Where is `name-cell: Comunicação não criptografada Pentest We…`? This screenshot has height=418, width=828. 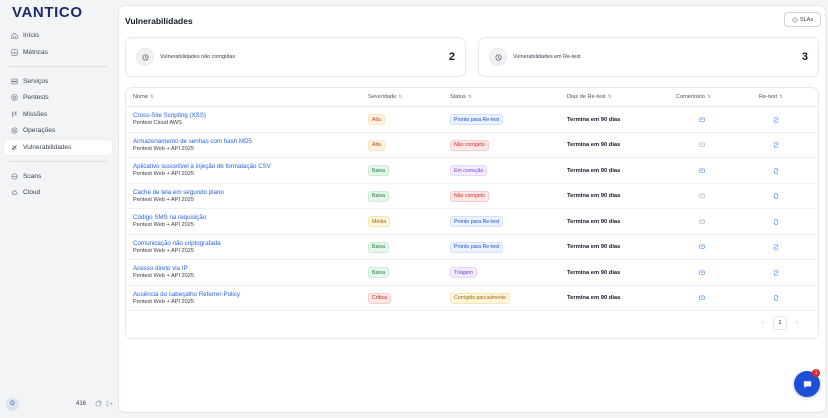
name-cell: Comunicação não criptografada Pentest We… is located at coordinates (177, 248).